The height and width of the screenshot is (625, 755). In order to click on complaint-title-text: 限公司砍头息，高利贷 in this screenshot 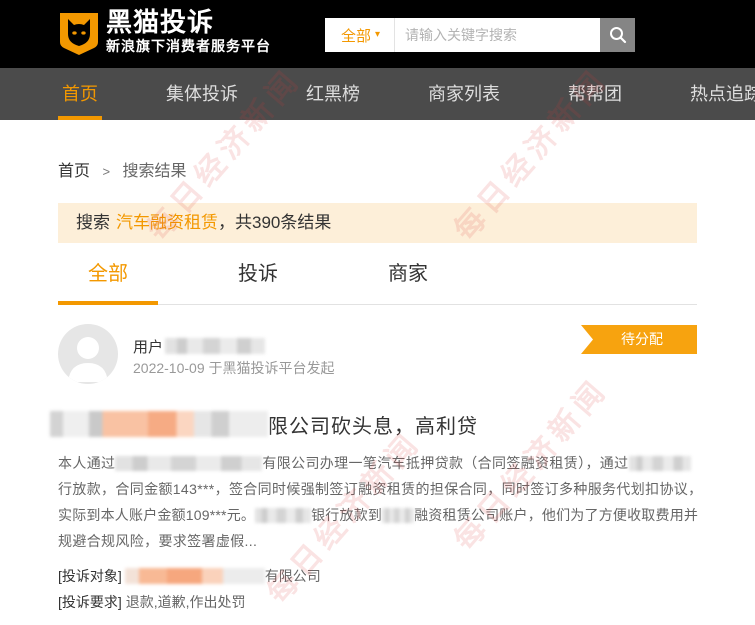, I will do `click(373, 426)`.